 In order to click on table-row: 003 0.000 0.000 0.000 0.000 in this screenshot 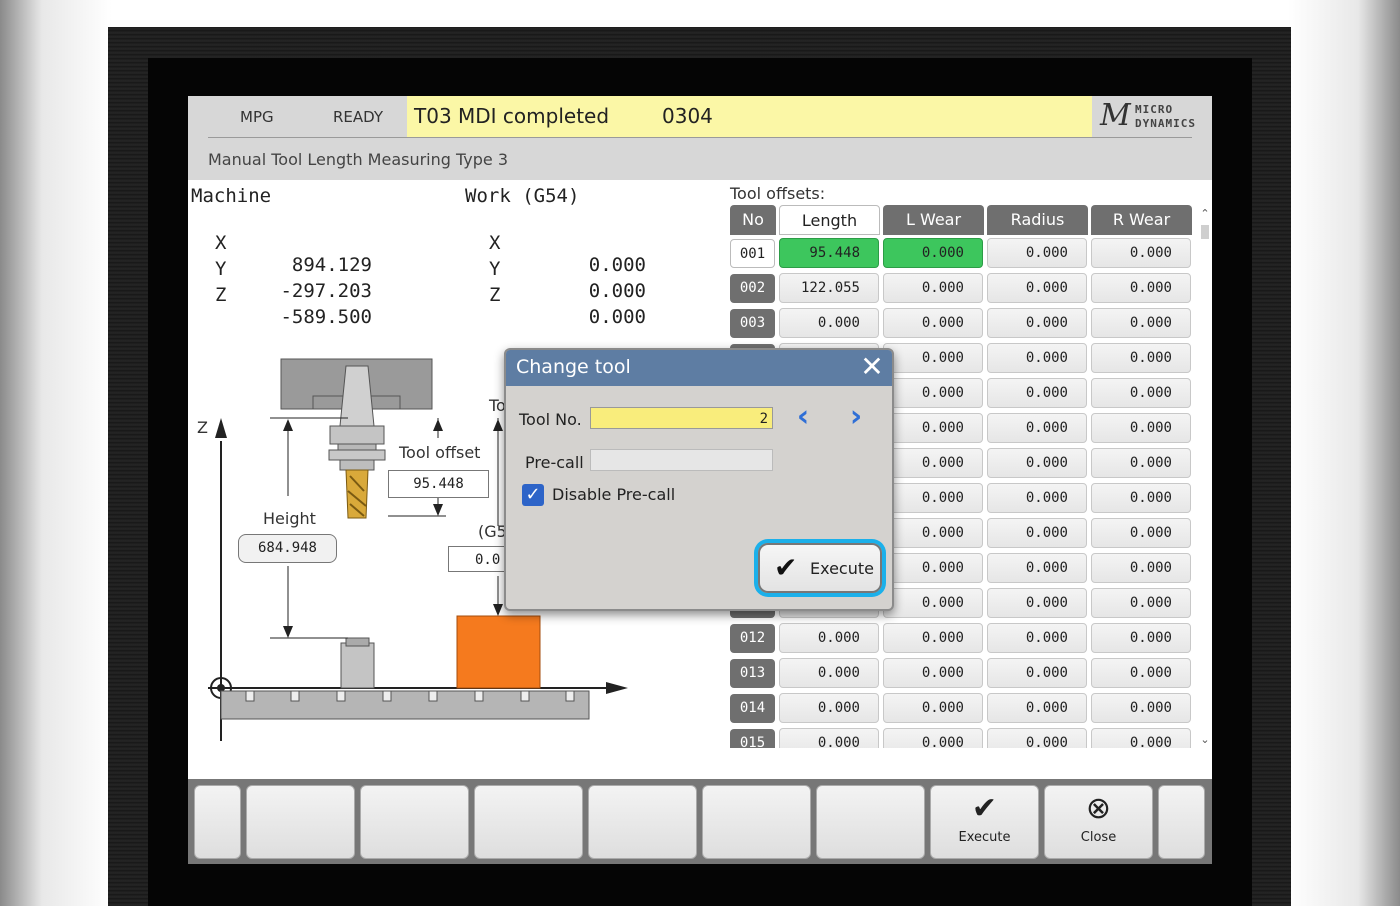, I will do `click(963, 323)`.